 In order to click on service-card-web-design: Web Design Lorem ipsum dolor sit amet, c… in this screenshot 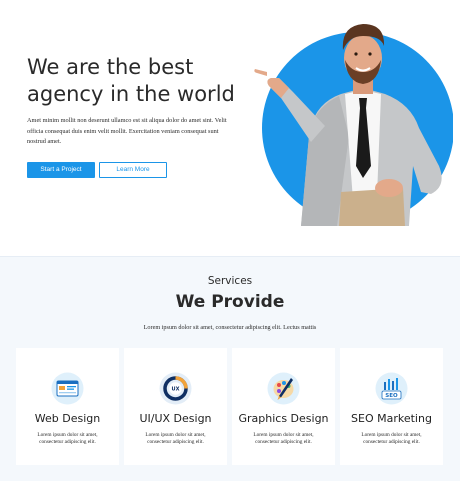, I will do `click(67, 406)`.